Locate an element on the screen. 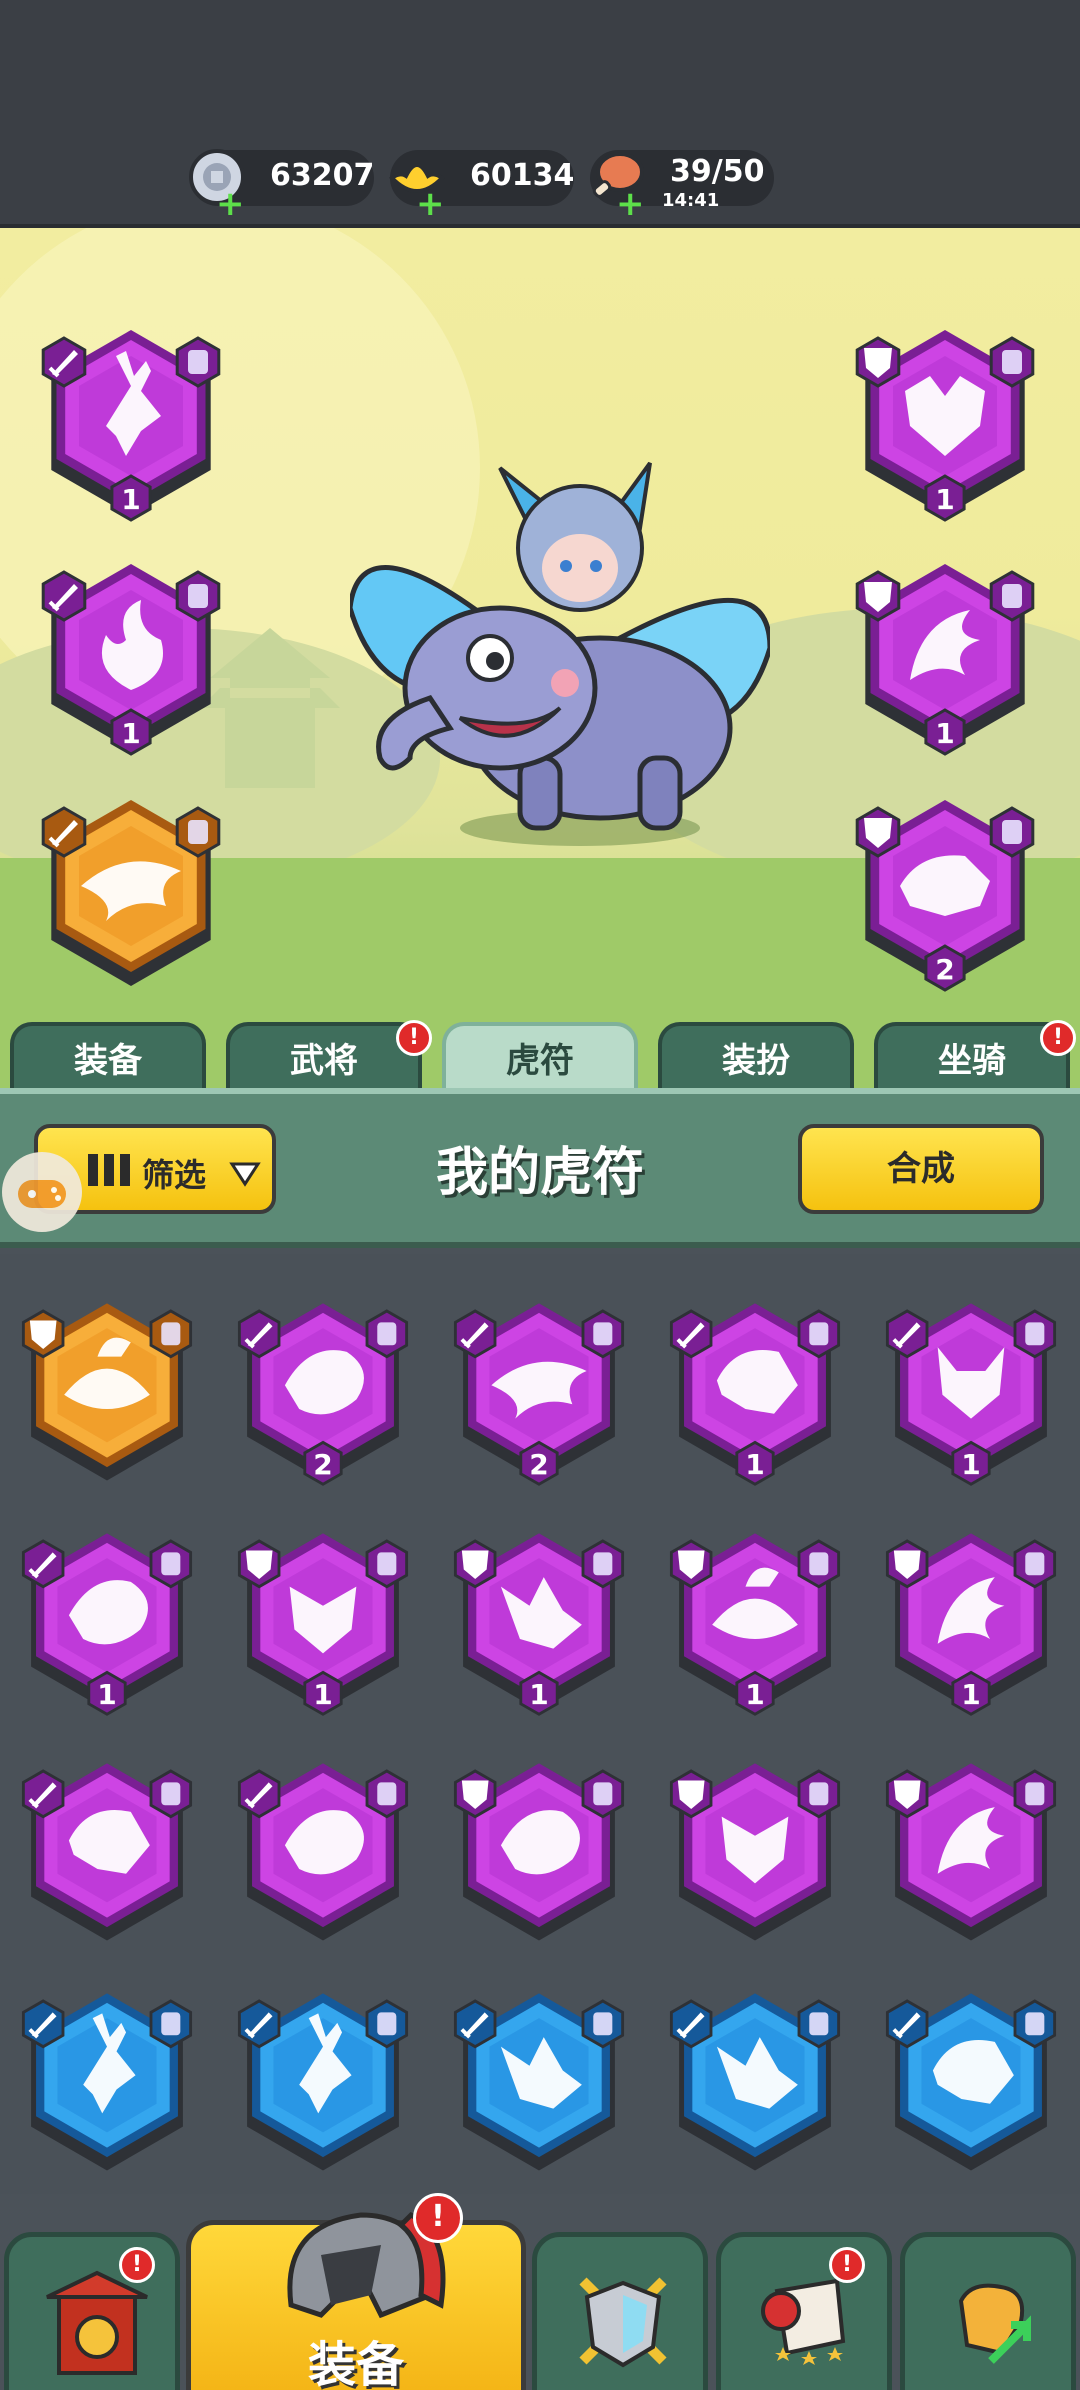 The width and height of the screenshot is (1080, 2390). stamina-counter: + 39/50 14:41 is located at coordinates (682, 185).